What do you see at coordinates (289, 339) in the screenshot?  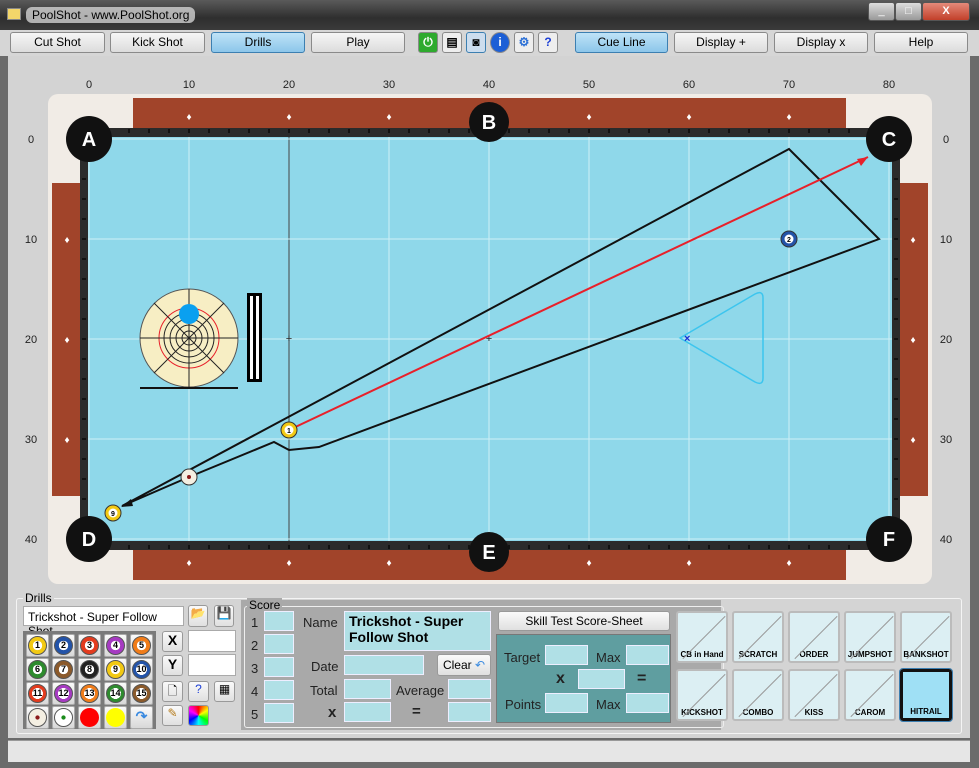 I see `head-spot: +` at bounding box center [289, 339].